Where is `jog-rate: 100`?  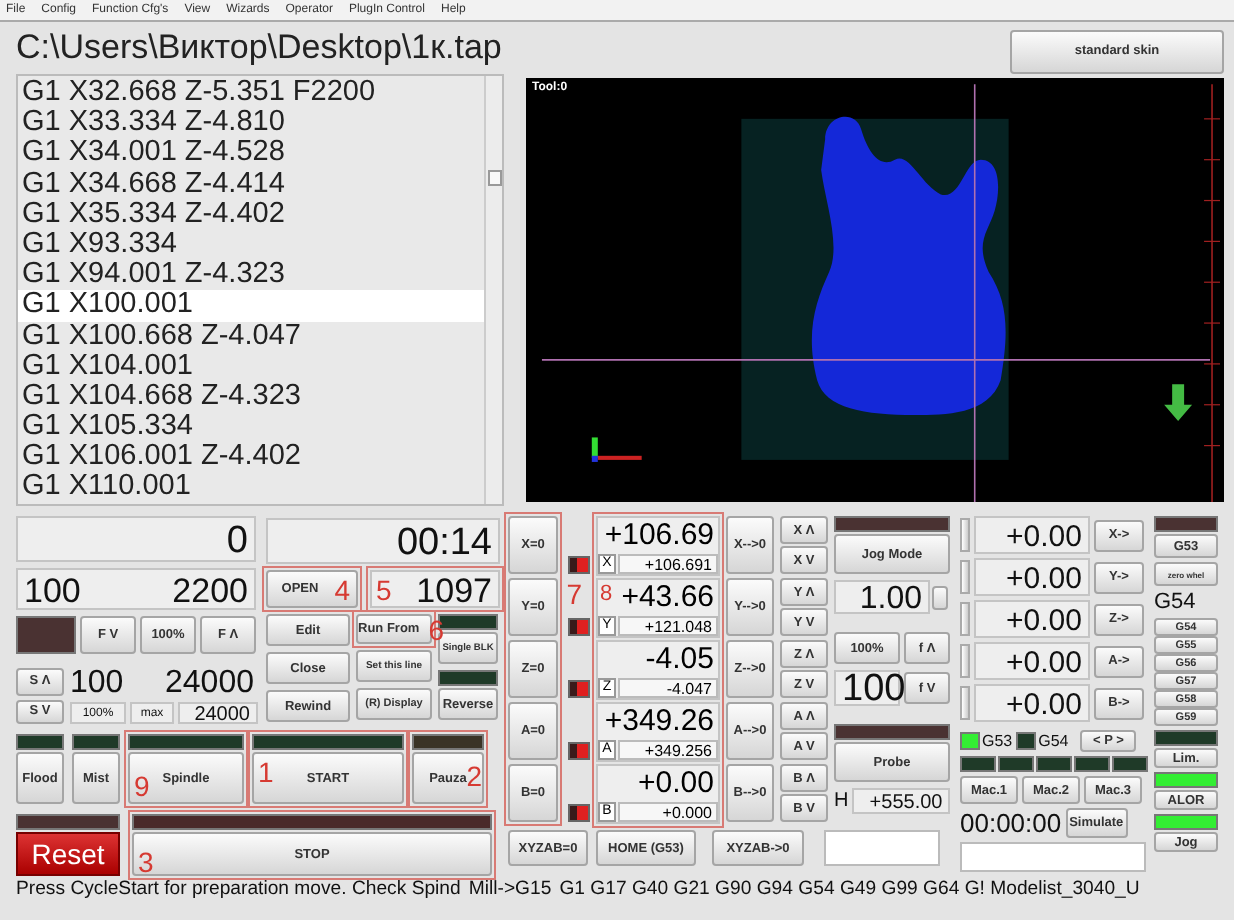
jog-rate: 100 is located at coordinates (867, 688).